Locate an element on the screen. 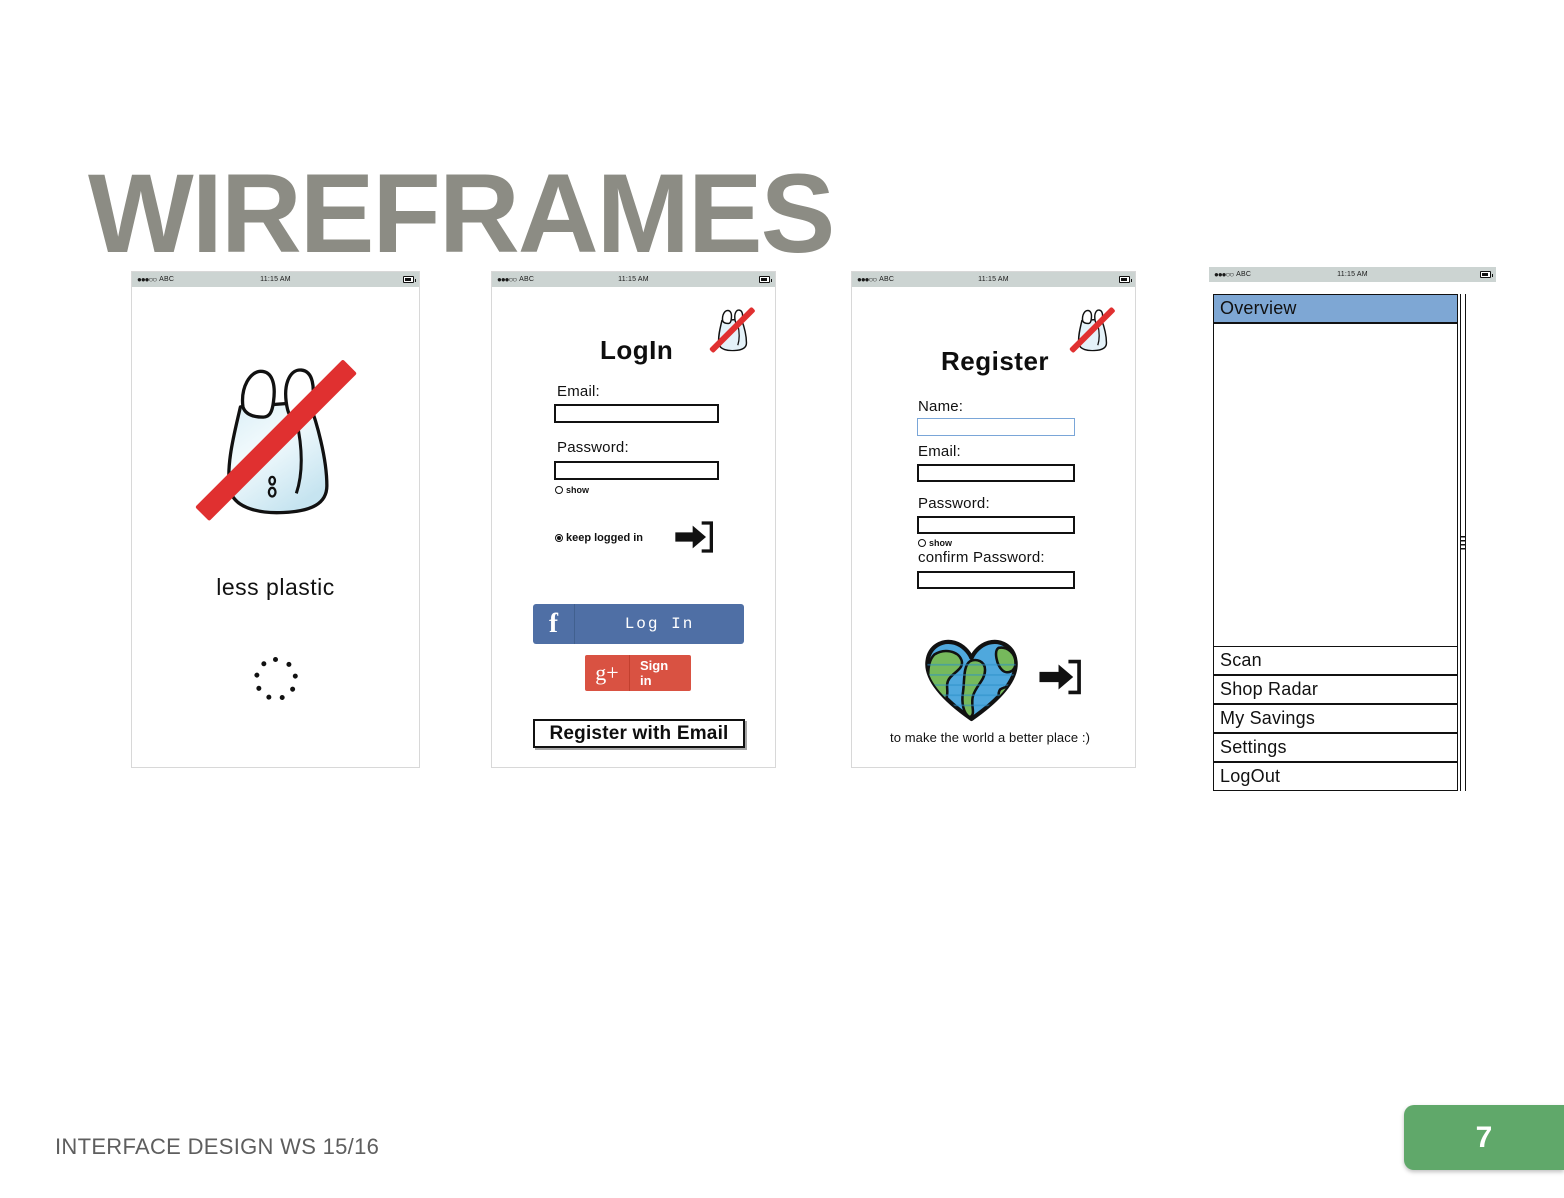 The width and height of the screenshot is (1564, 1198). footer-label: INTERFACE DESIGN WS 15/16 is located at coordinates (217, 1146).